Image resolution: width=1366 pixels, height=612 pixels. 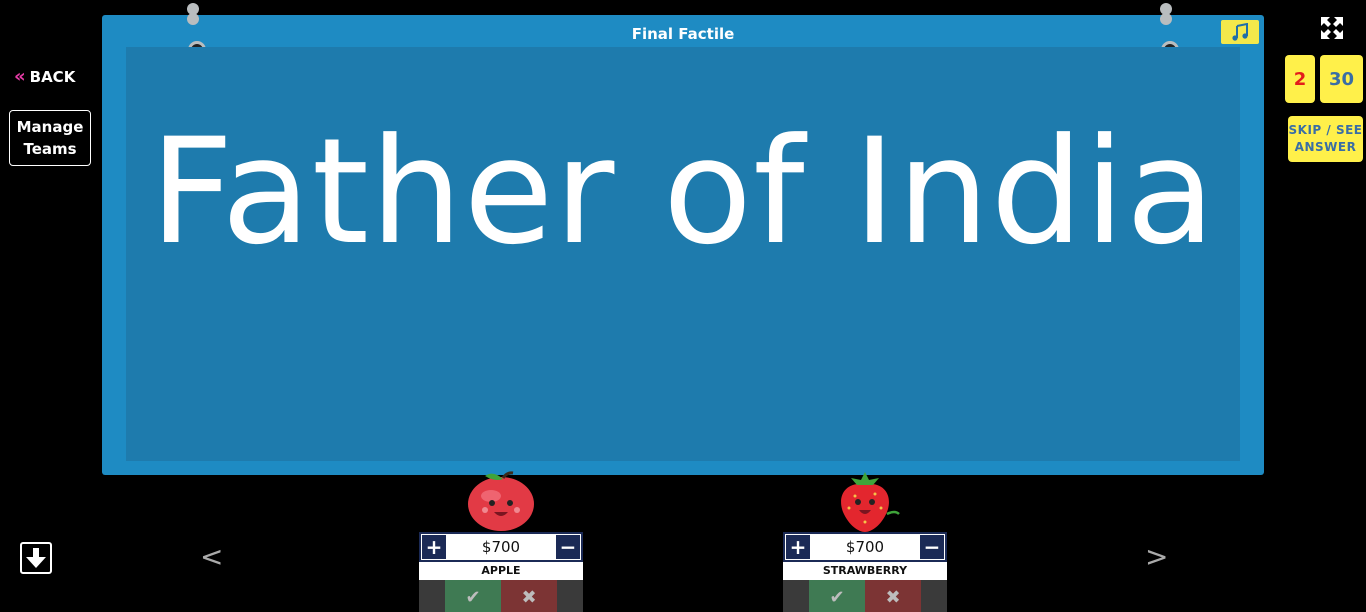 I want to click on back-link: « BACK, so click(x=45, y=76).